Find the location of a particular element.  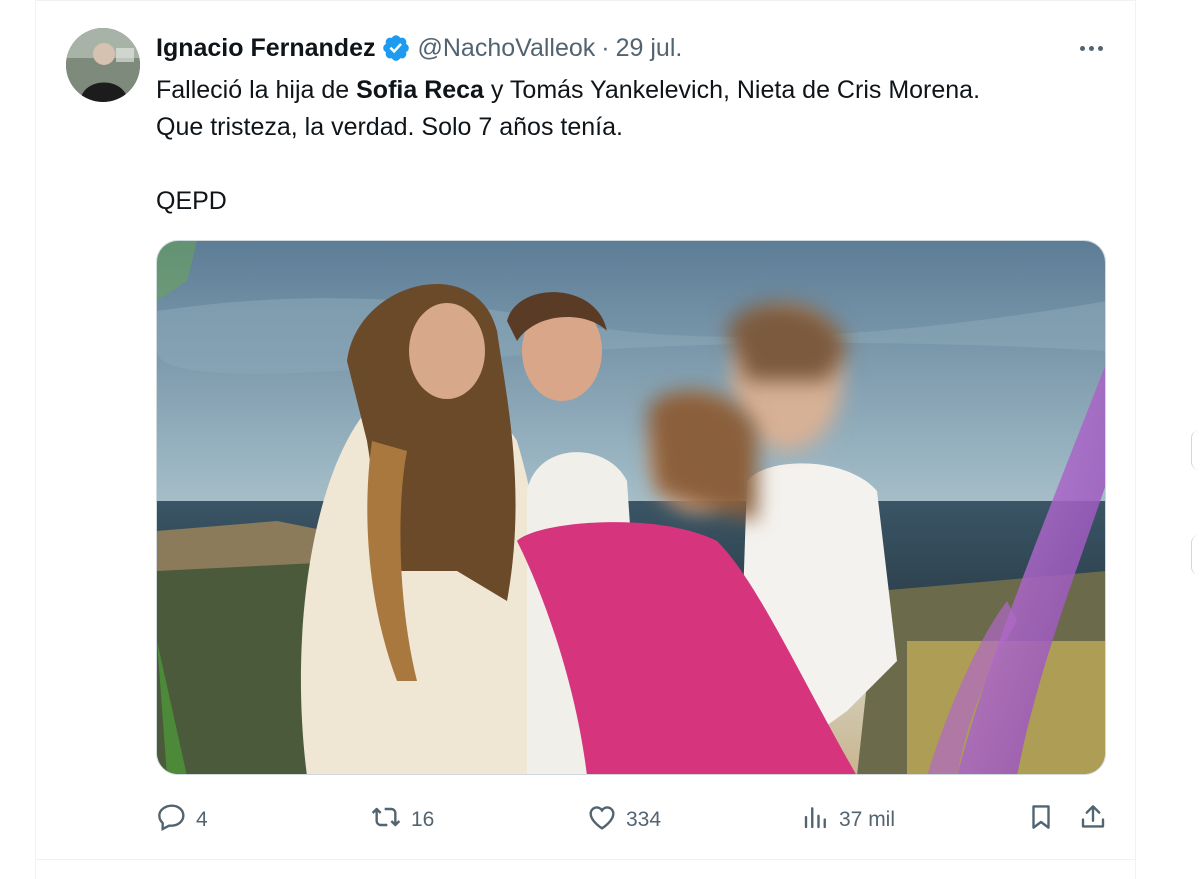

heart-icon is located at coordinates (606, 820).